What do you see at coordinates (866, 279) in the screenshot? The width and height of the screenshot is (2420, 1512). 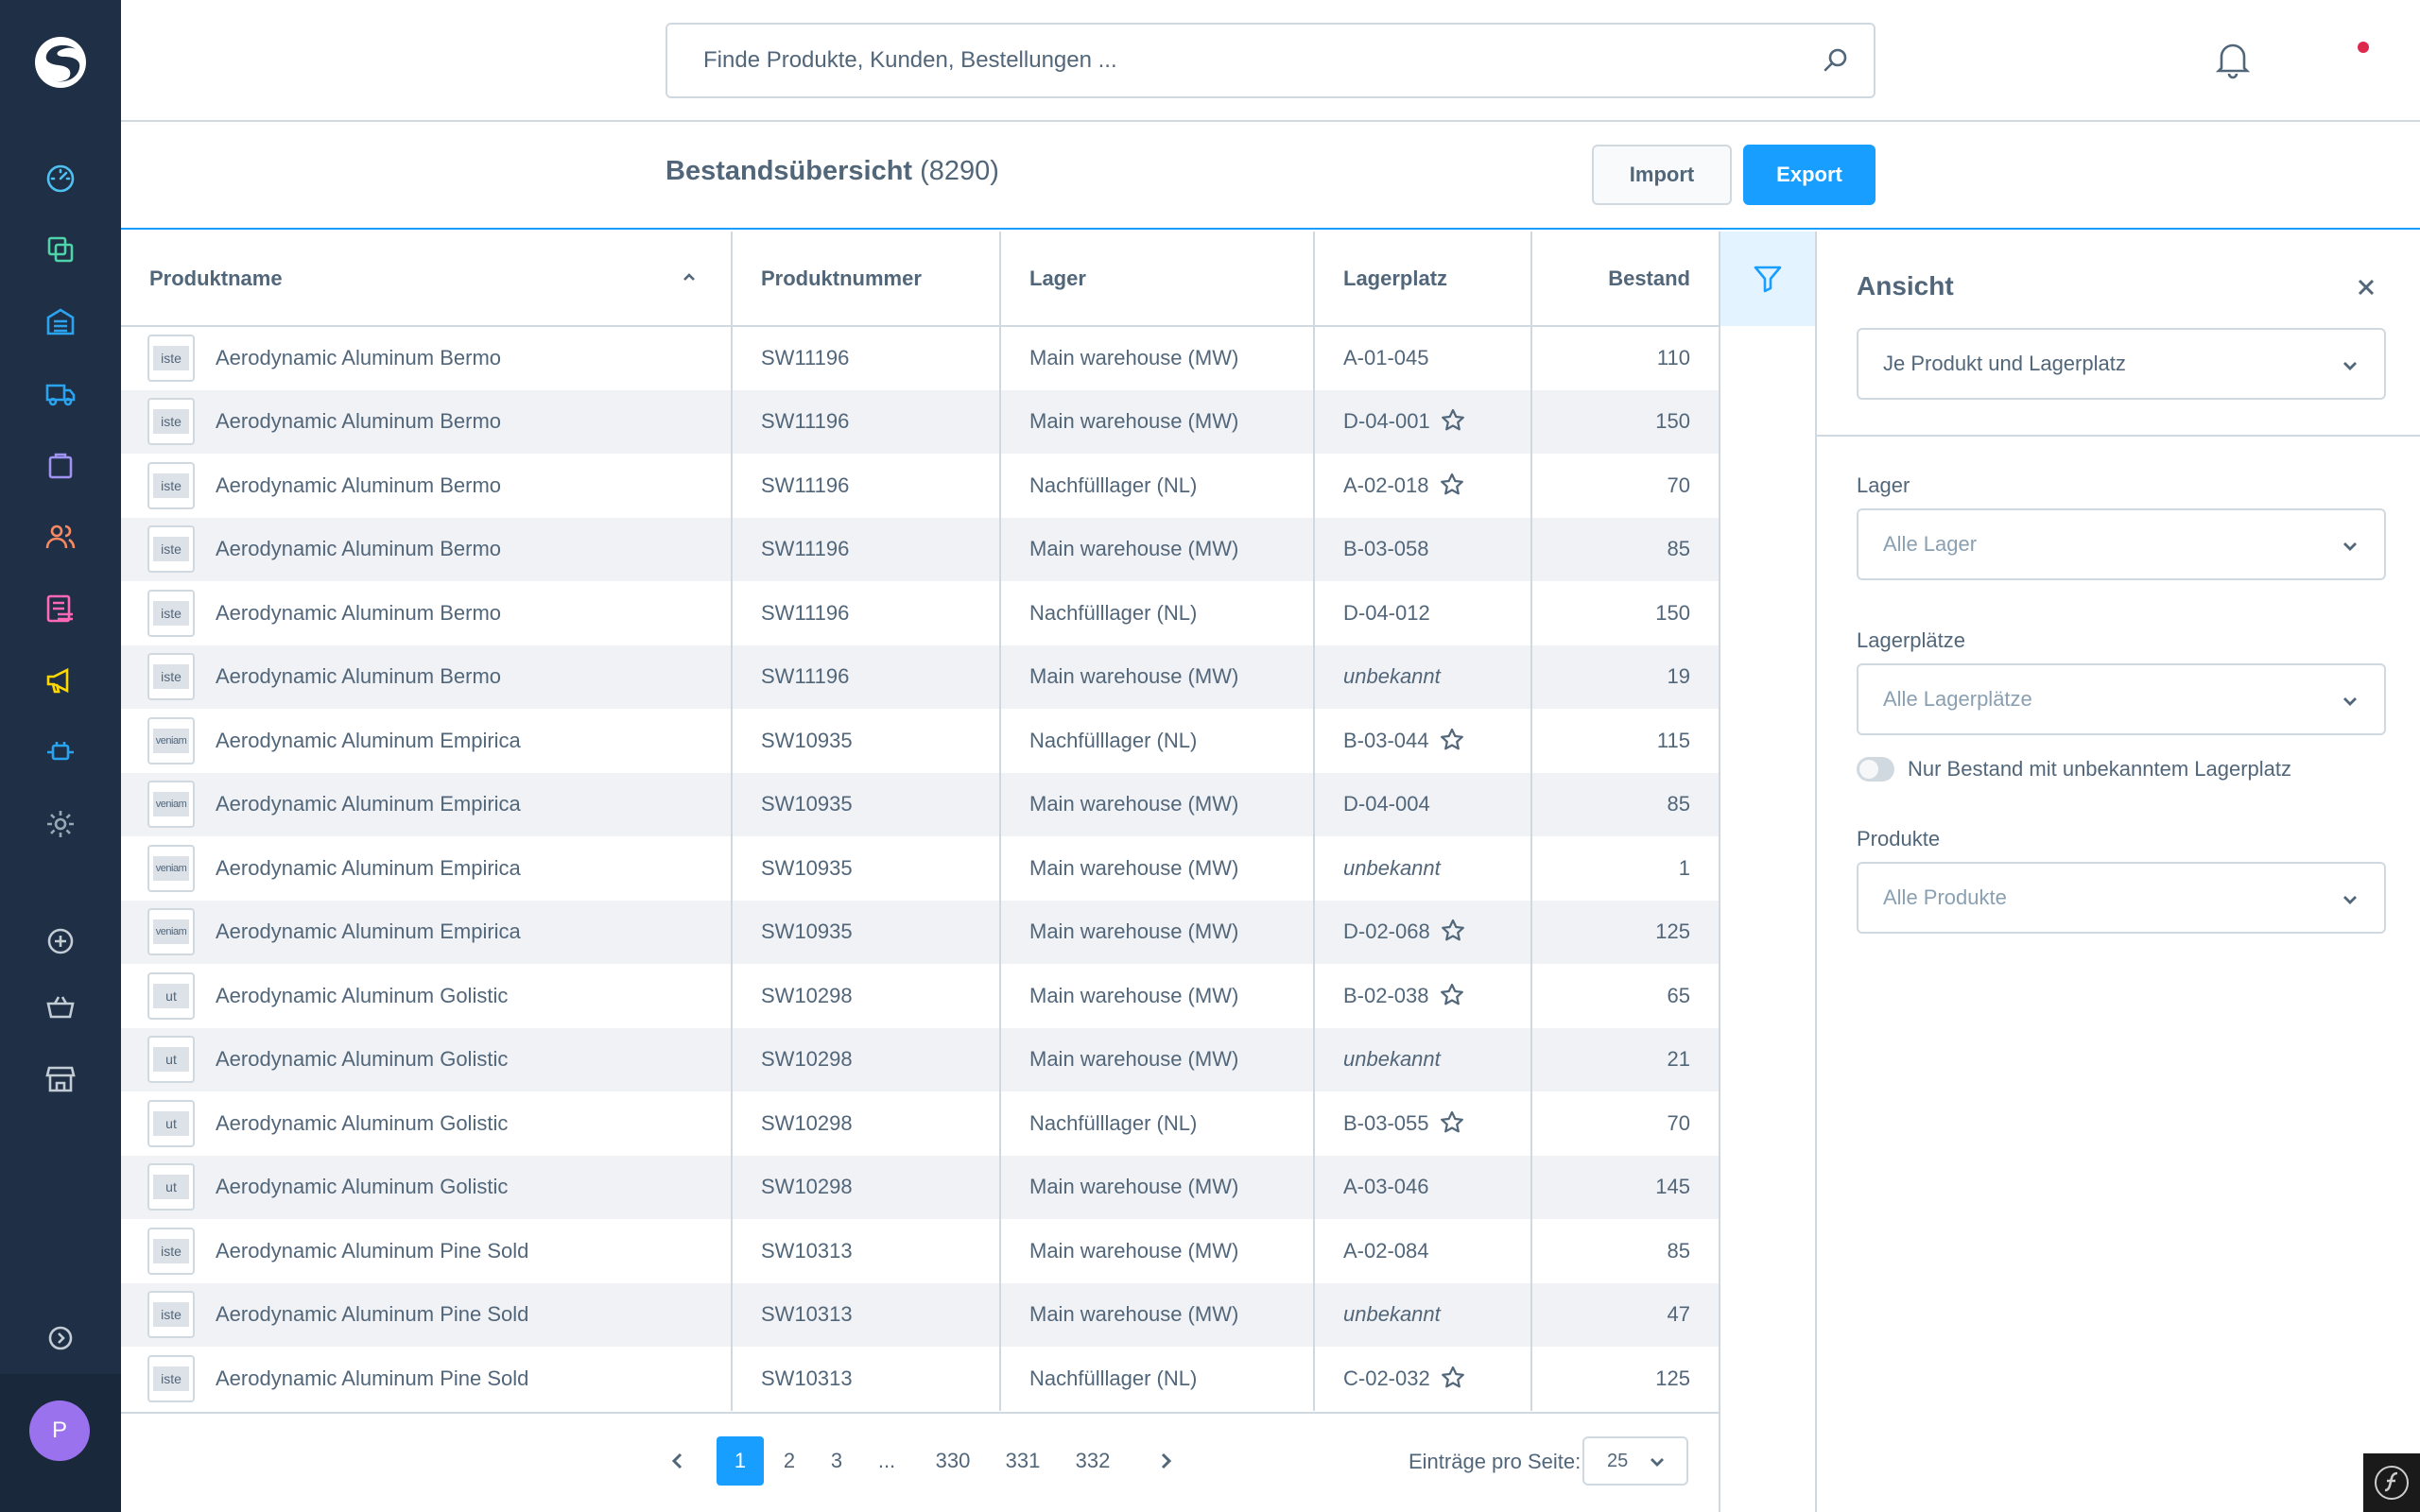 I see `column-header-product-number: Produktnummer` at bounding box center [866, 279].